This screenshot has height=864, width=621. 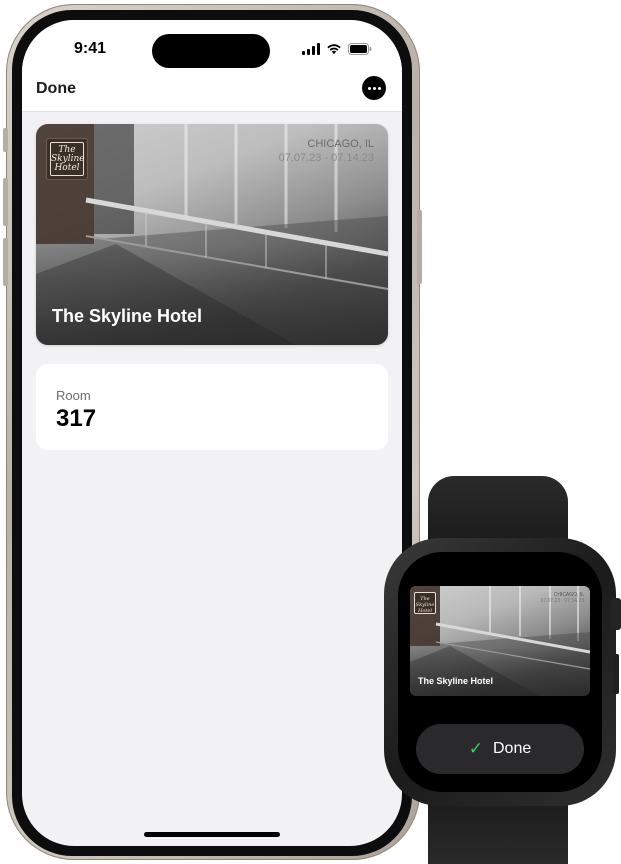 I want to click on pass-hotel-name: The Skyline Hotel, so click(x=127, y=316).